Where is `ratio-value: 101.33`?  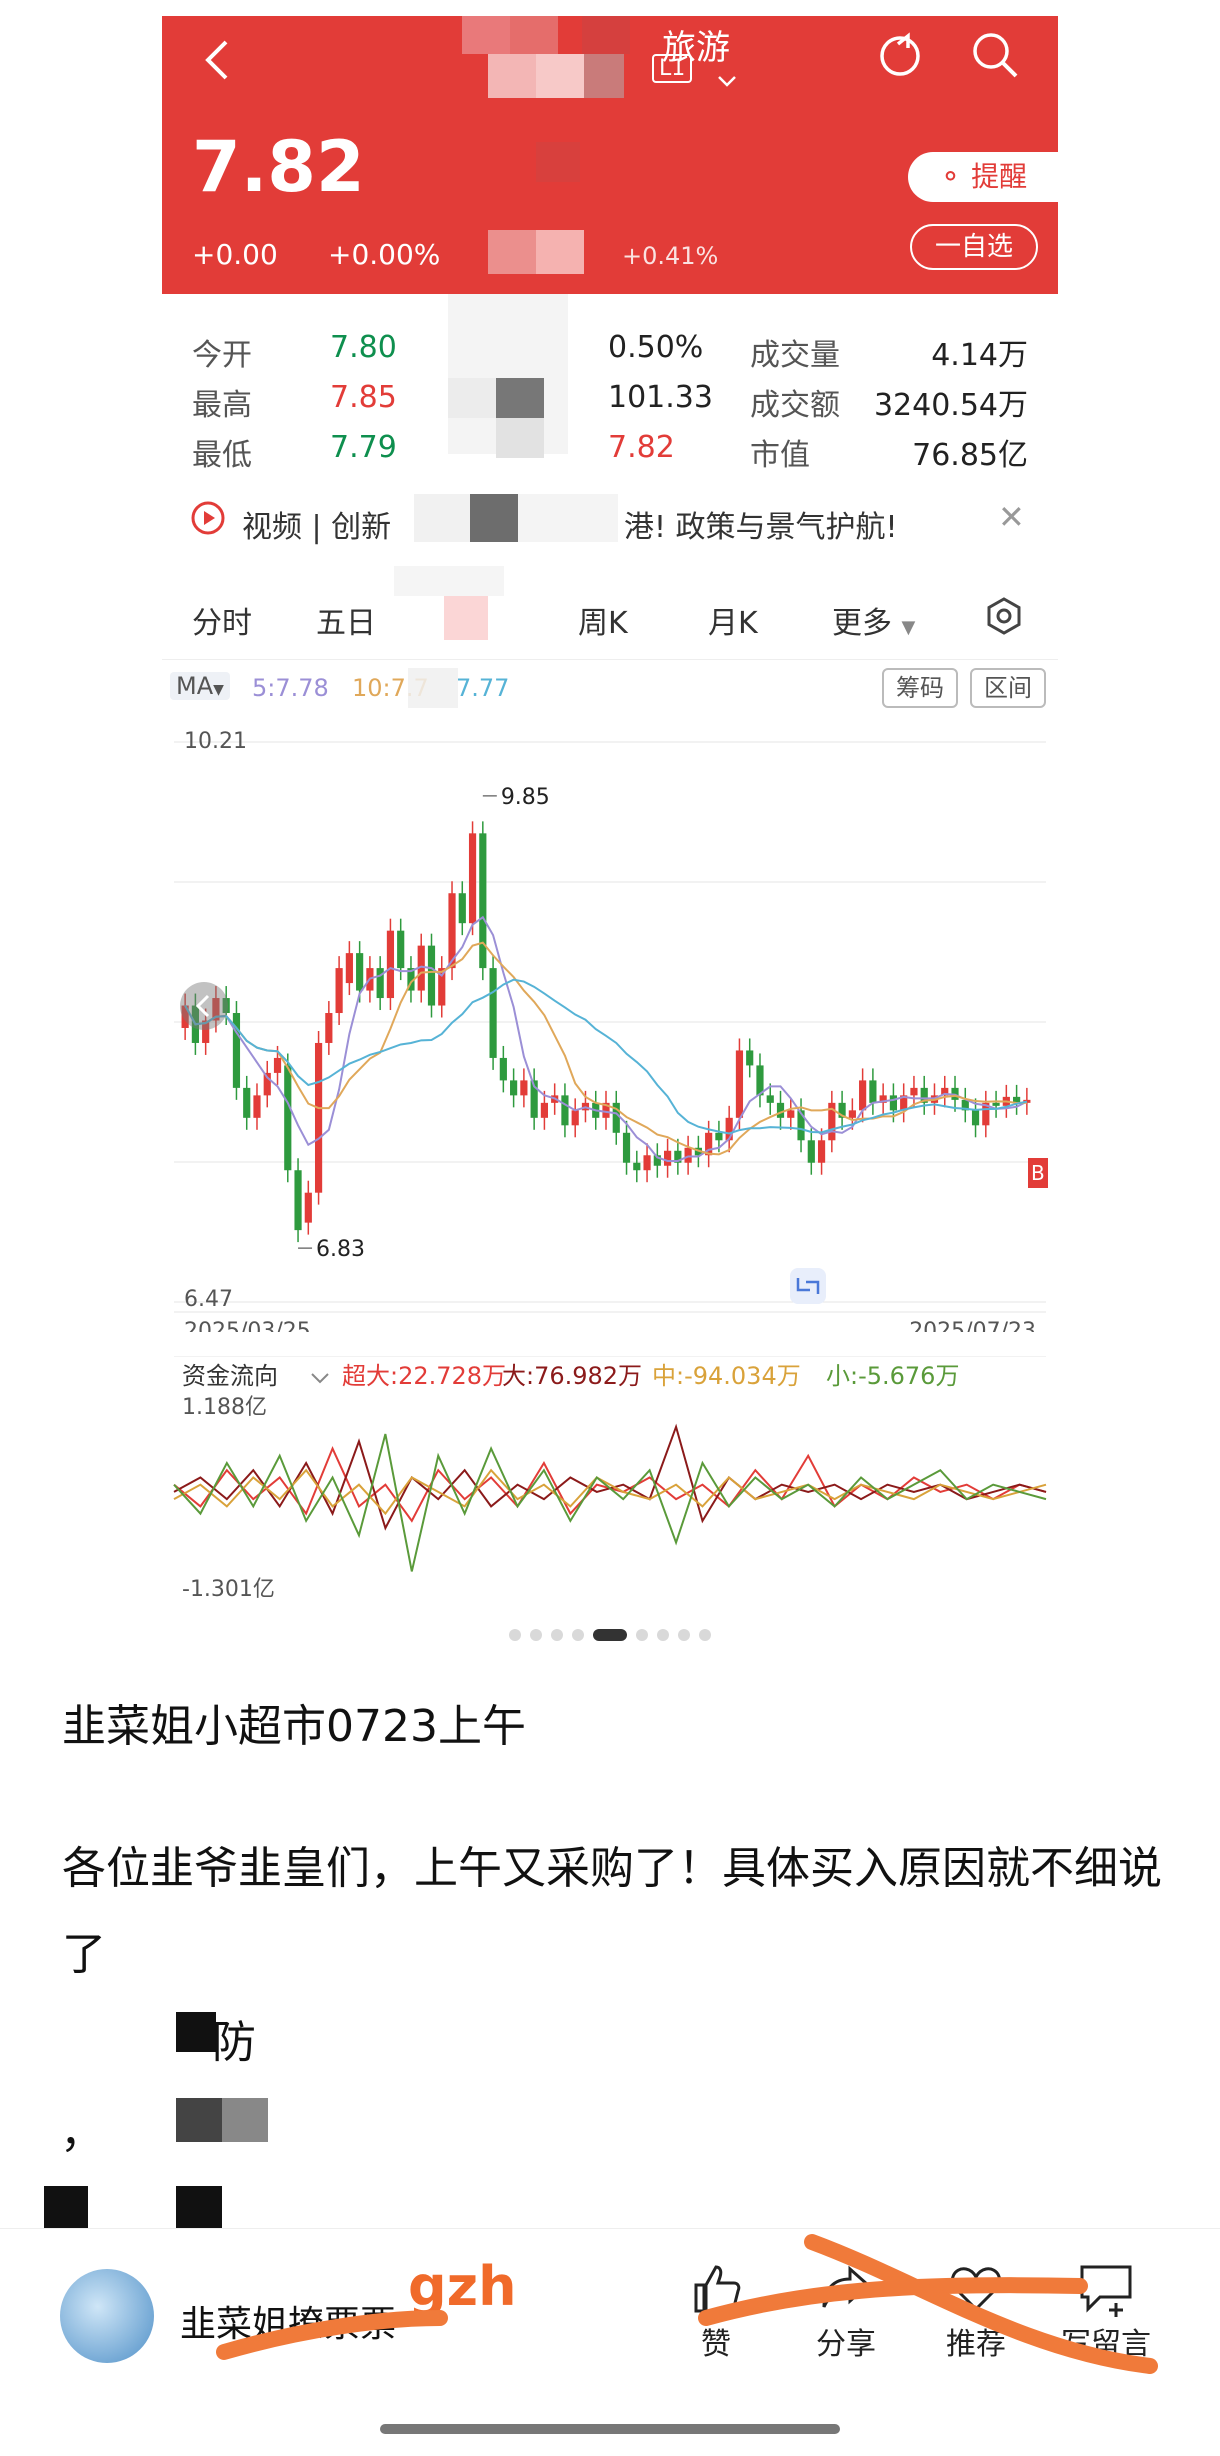 ratio-value: 101.33 is located at coordinates (660, 397).